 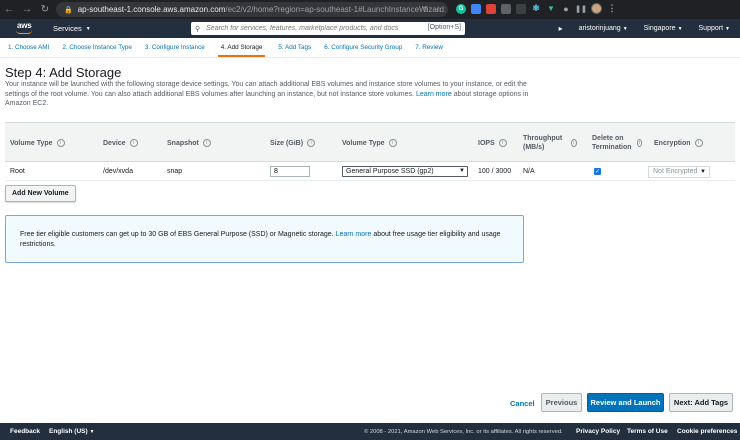 What do you see at coordinates (625, 402) in the screenshot?
I see `review-and-launch-button: Review and Launch` at bounding box center [625, 402].